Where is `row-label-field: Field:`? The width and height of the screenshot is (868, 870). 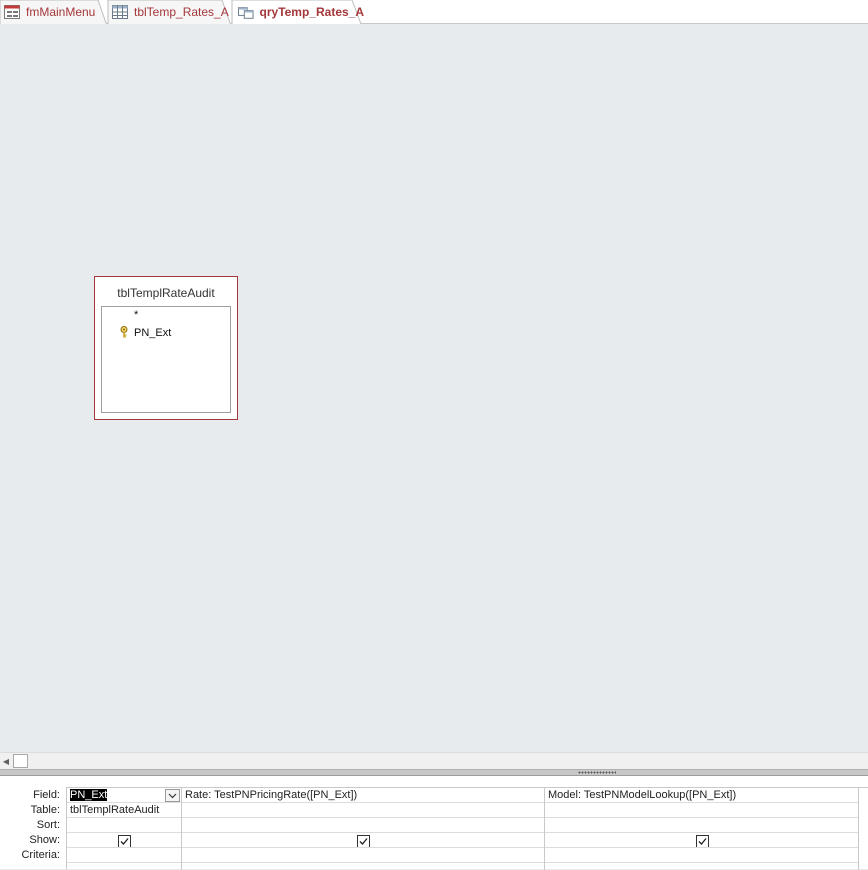 row-label-field: Field: is located at coordinates (46, 795).